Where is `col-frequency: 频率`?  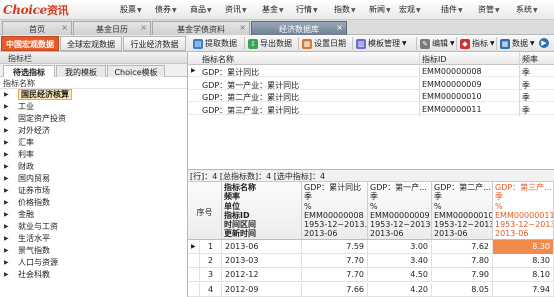
col-frequency: 频率 is located at coordinates (530, 59).